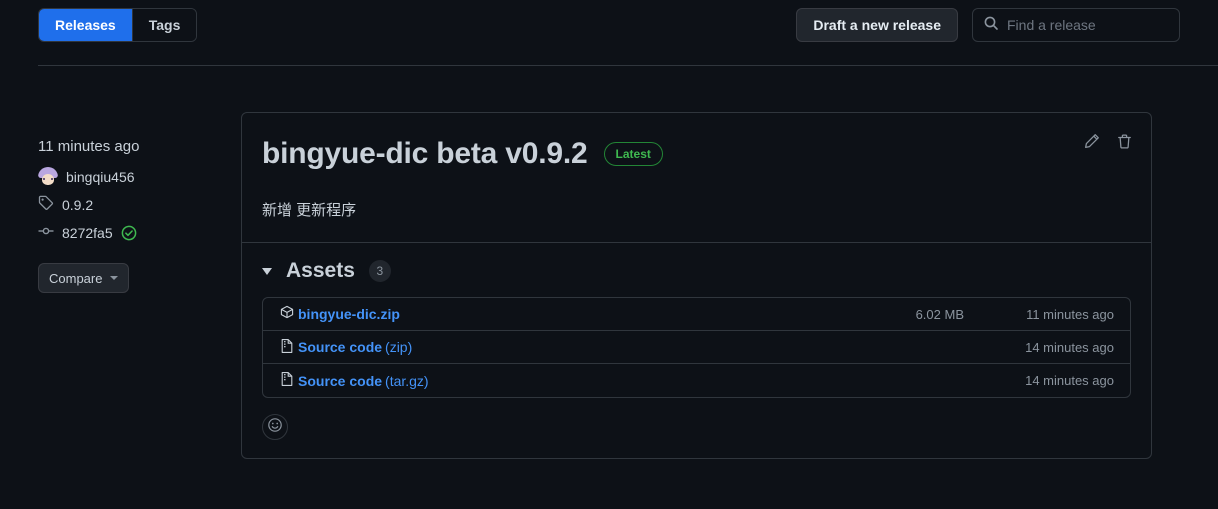  Describe the element at coordinates (536, 314) in the screenshot. I see `asset-name-cell: bingyue-dic.zip` at that location.